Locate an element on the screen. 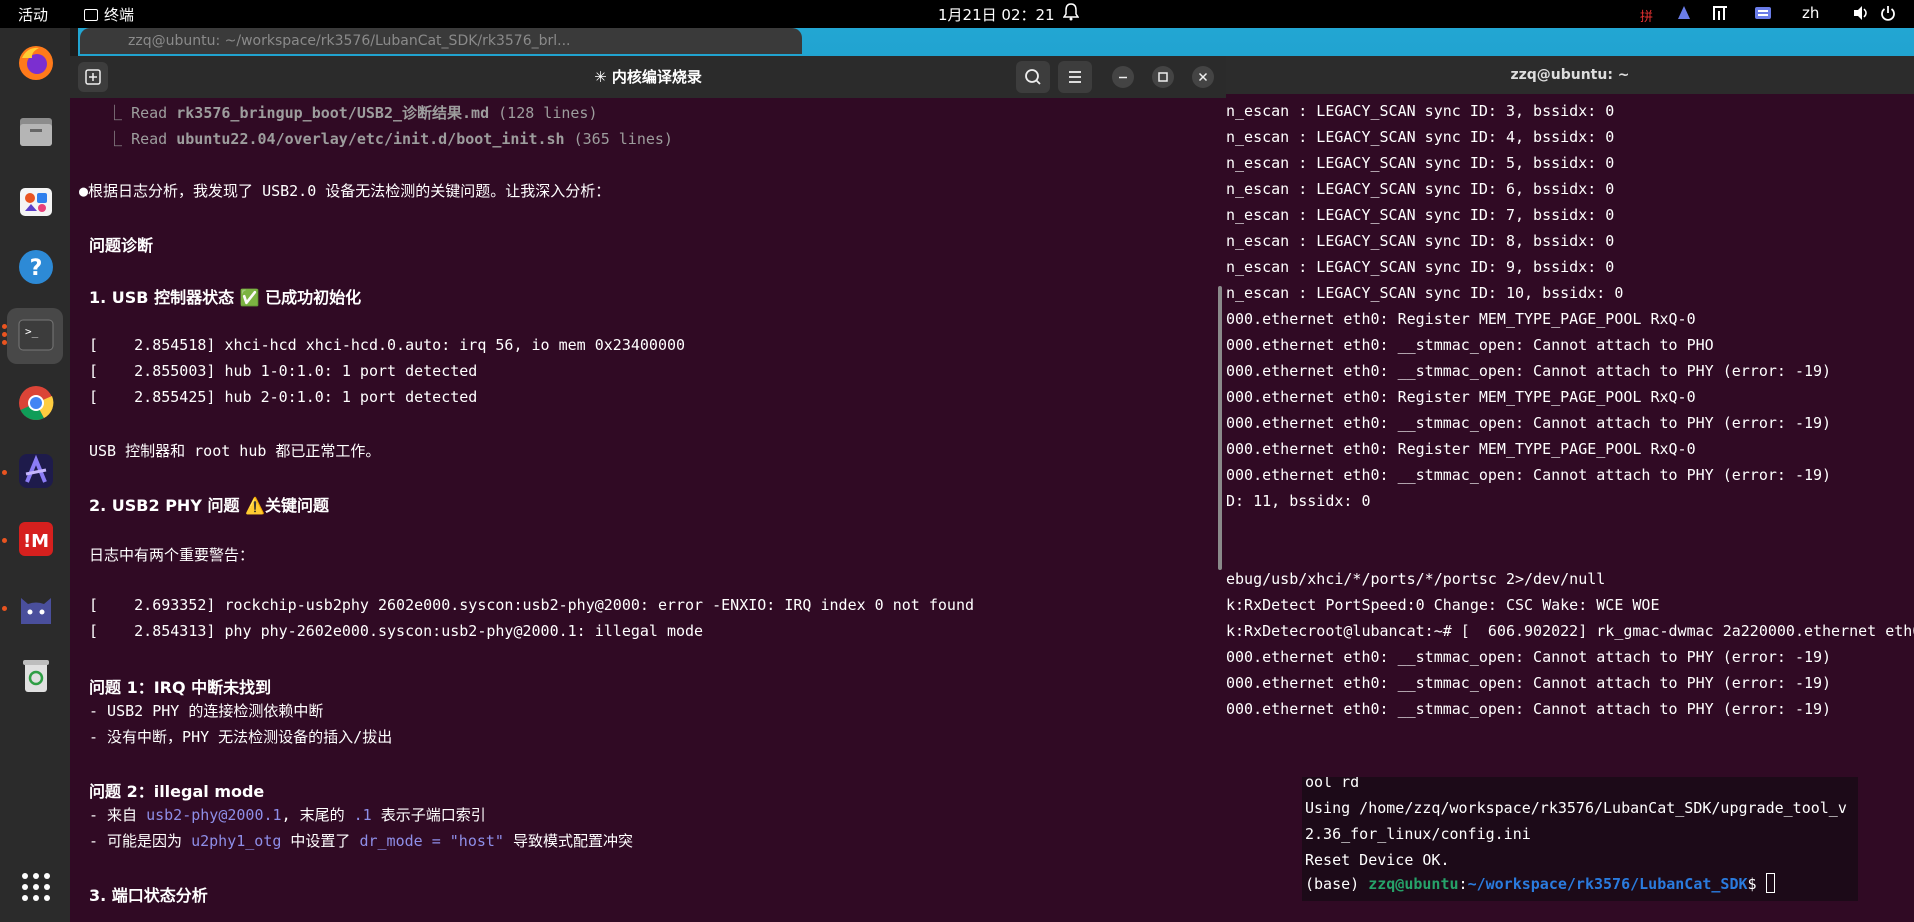  dock-dev-app is located at coordinates (35, 472).